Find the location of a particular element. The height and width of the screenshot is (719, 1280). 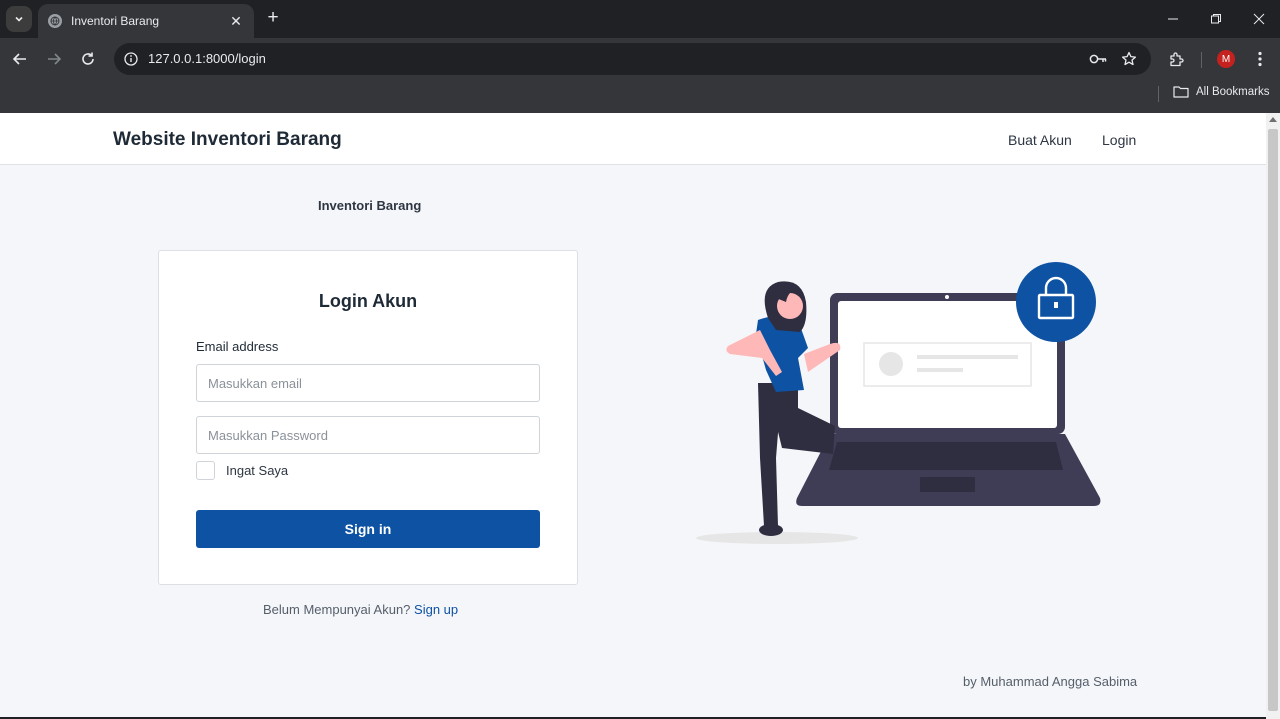

signup-prompt-text: Belum Mempunyai Akun? is located at coordinates (337, 609).